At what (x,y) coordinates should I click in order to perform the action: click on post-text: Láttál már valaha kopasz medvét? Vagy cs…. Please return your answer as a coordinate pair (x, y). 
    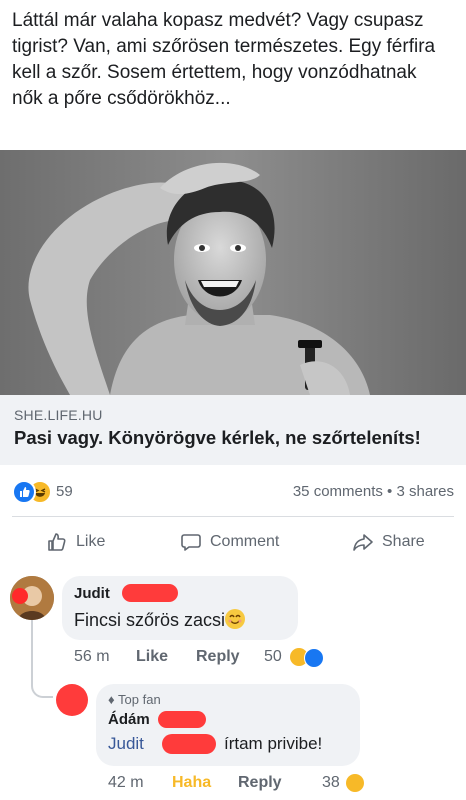
    Looking at the image, I should click on (224, 59).